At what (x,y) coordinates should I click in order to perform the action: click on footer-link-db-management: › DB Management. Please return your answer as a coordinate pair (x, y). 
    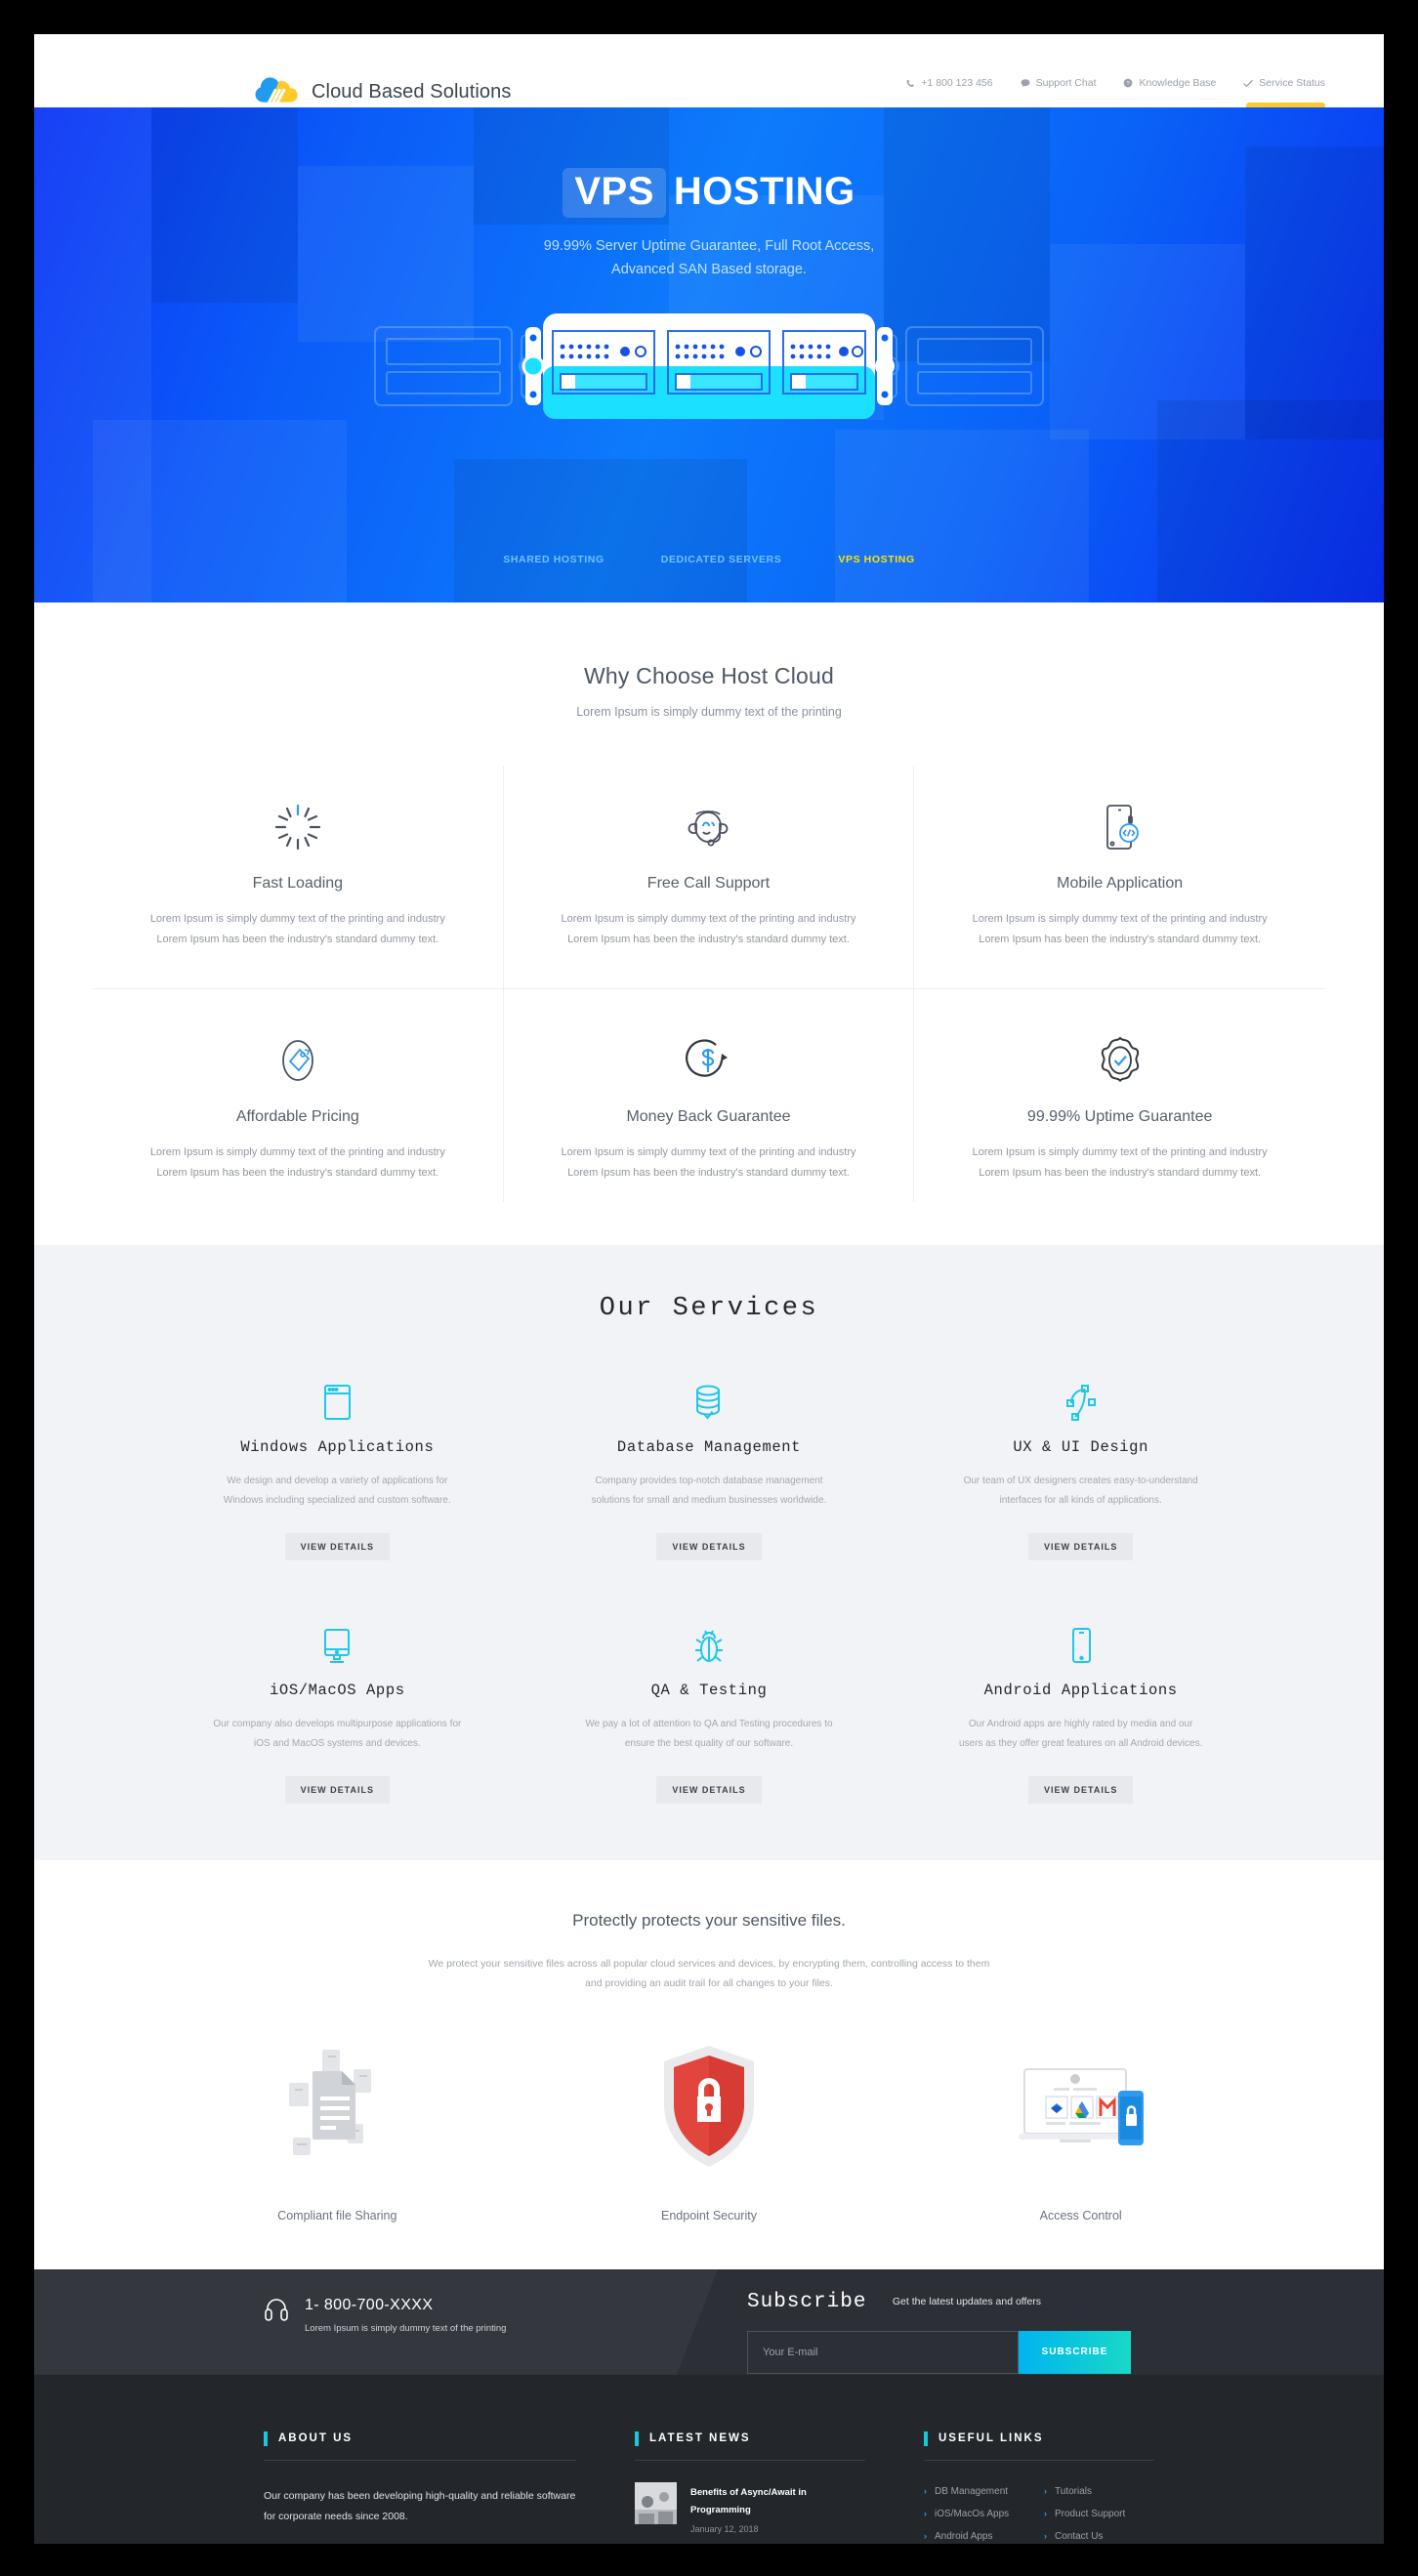
    Looking at the image, I should click on (979, 2492).